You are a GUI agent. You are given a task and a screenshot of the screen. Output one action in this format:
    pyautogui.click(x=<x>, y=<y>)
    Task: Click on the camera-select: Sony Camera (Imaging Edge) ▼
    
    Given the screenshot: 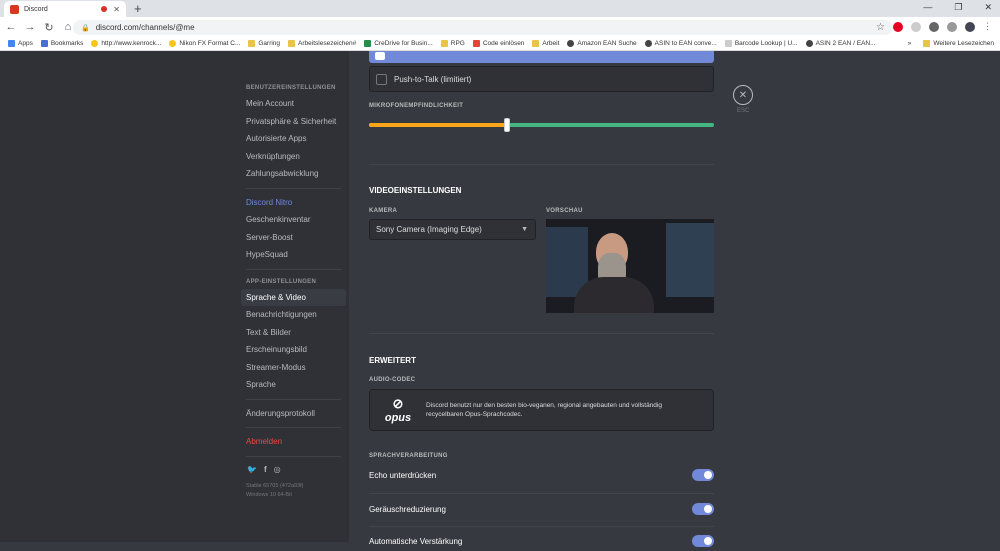 What is the action you would take?
    pyautogui.click(x=452, y=229)
    